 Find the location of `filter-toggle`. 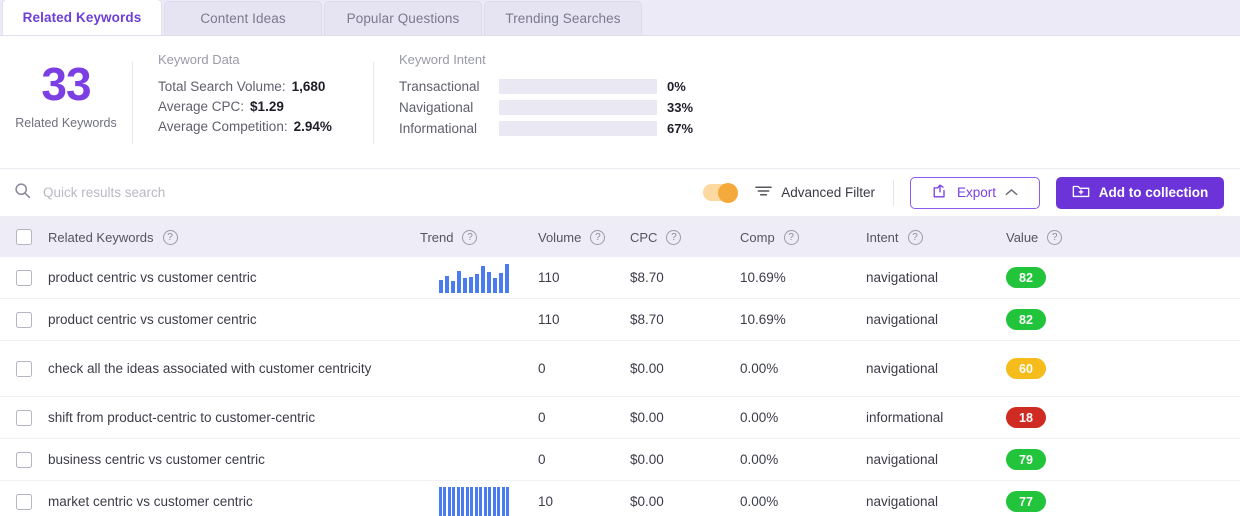

filter-toggle is located at coordinates (721, 192).